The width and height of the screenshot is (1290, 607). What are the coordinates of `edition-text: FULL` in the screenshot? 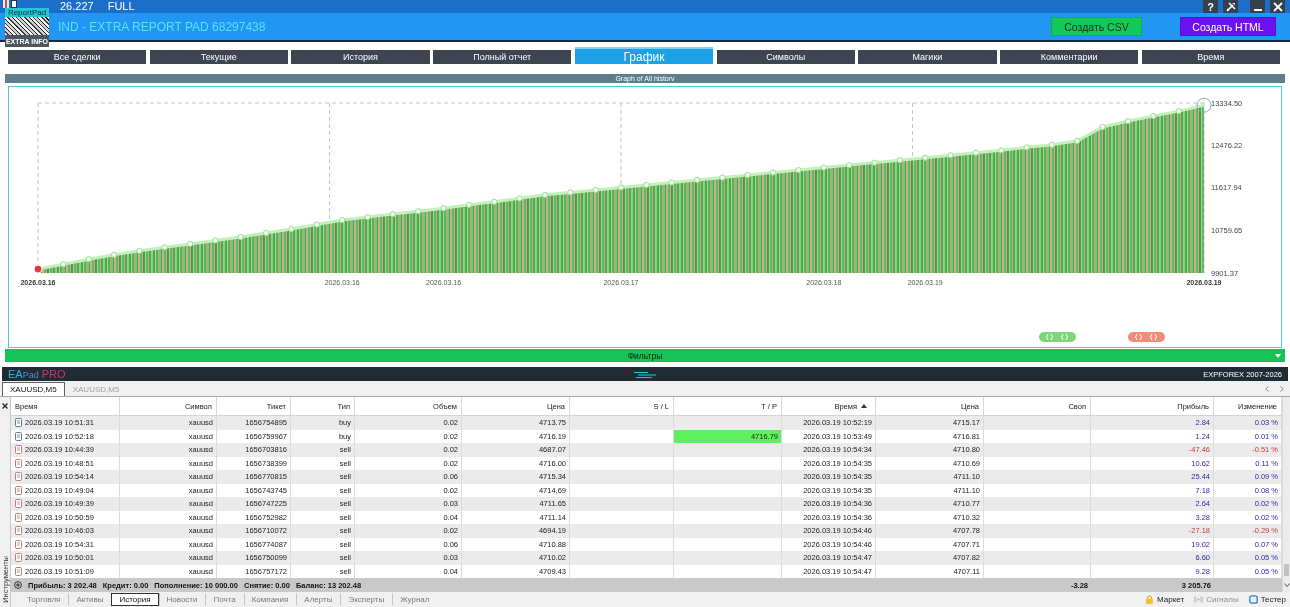 It's located at (121, 6).